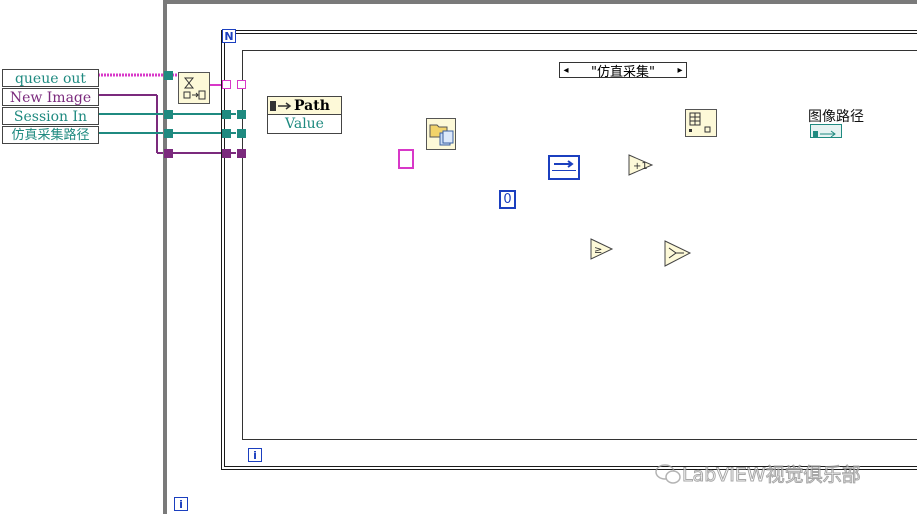 Image resolution: width=917 pixels, height=514 pixels. Describe the element at coordinates (168, 75) in the screenshot. I see `queue-tunnel` at that location.